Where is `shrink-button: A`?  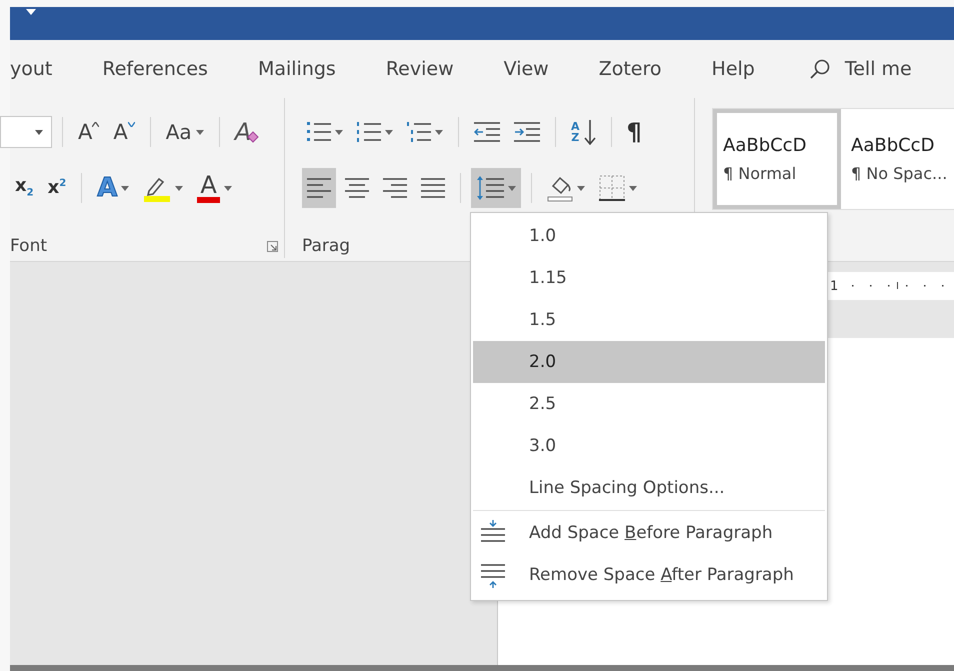 shrink-button: A is located at coordinates (124, 132).